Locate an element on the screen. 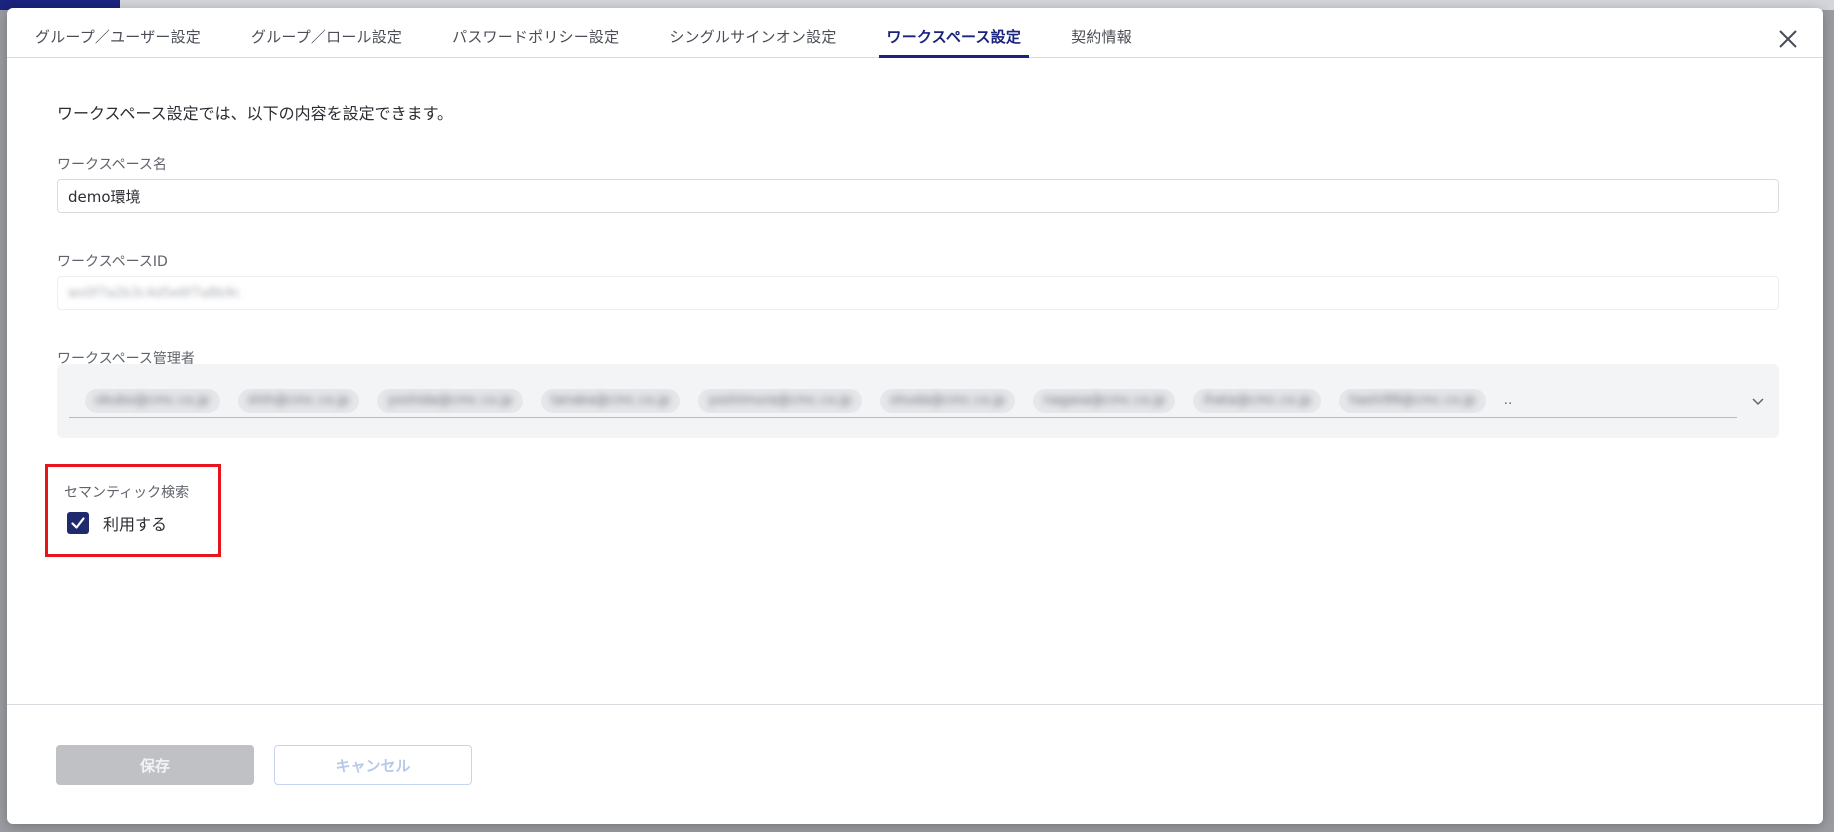  more-admins-indicator: ‥ is located at coordinates (1508, 400).